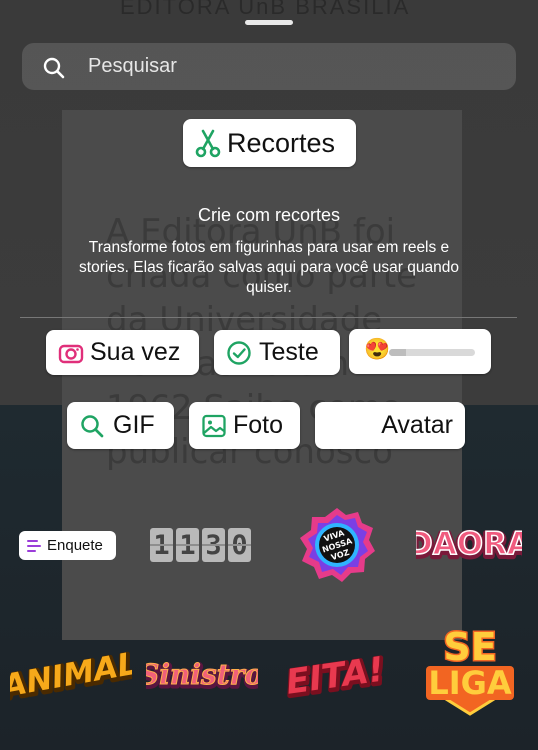 The height and width of the screenshot is (750, 538). I want to click on gif-sticker: GIF, so click(120, 425).